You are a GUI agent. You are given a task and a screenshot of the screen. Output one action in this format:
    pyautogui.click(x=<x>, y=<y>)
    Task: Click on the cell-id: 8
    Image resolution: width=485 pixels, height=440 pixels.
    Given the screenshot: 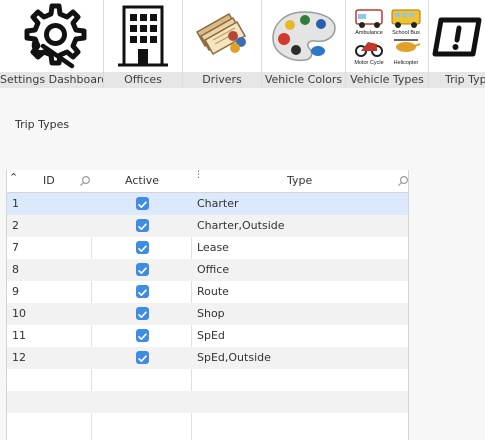 What is the action you would take?
    pyautogui.click(x=15, y=269)
    